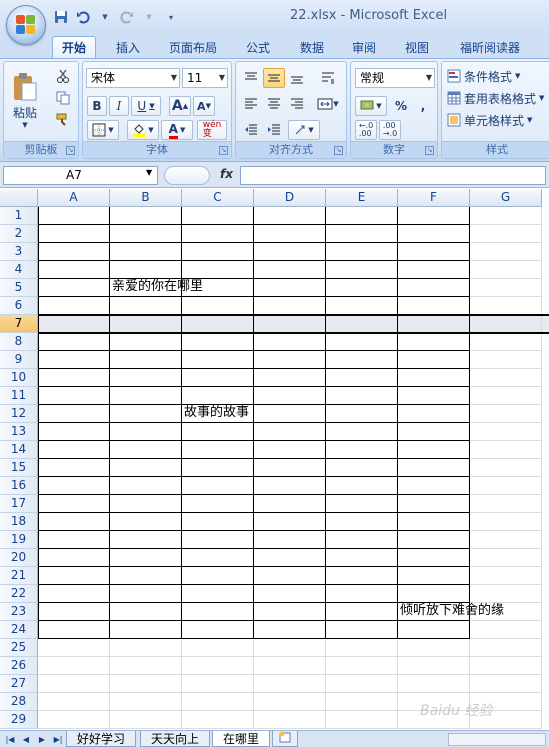 This screenshot has height=747, width=549. I want to click on insert-function-button: fx, so click(226, 174).